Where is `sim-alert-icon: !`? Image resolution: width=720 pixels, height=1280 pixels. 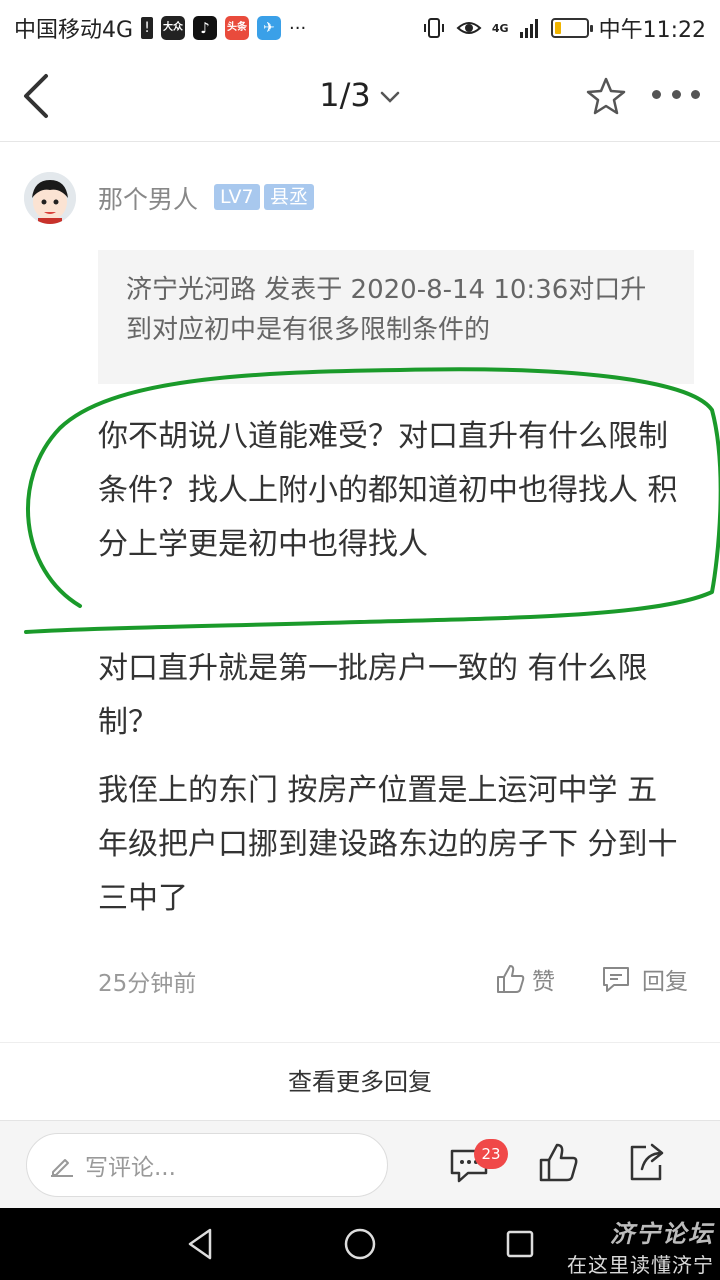
sim-alert-icon: ! is located at coordinates (147, 28).